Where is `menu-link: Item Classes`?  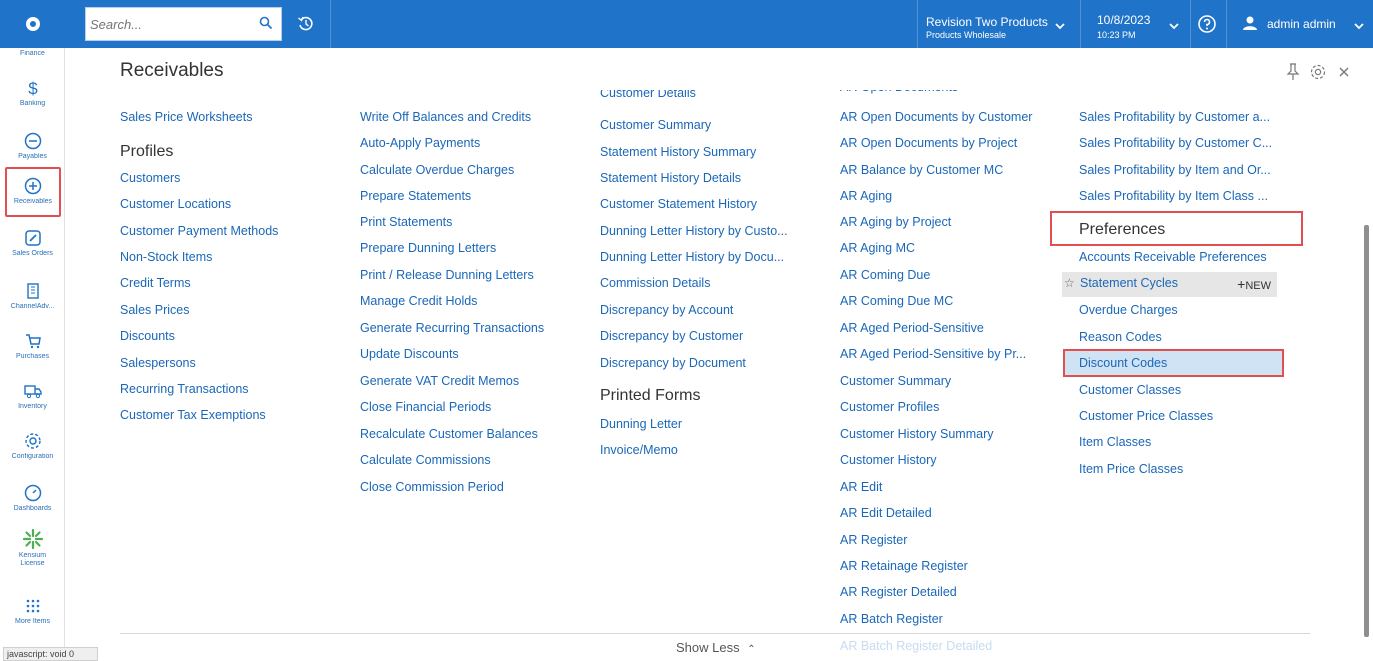 menu-link: Item Classes is located at coordinates (1115, 442).